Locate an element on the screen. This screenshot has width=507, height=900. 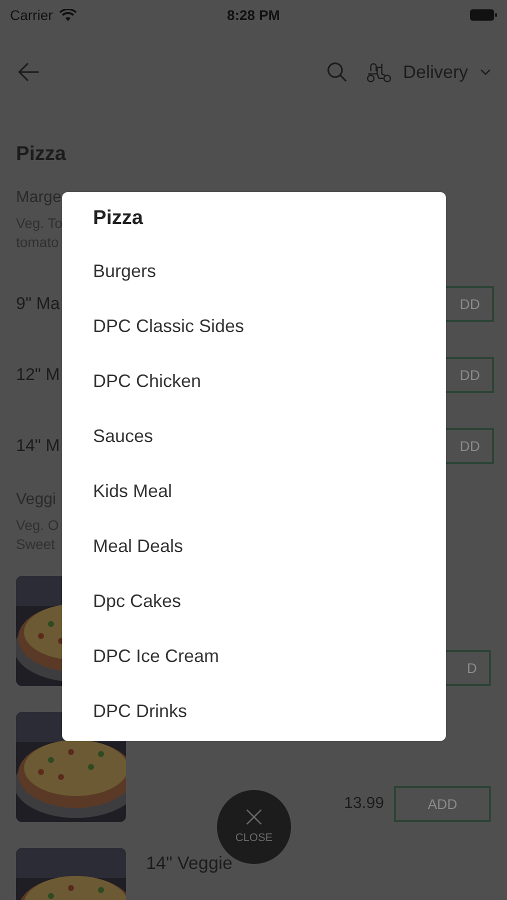
category-menu-item: Burgers is located at coordinates (124, 271).